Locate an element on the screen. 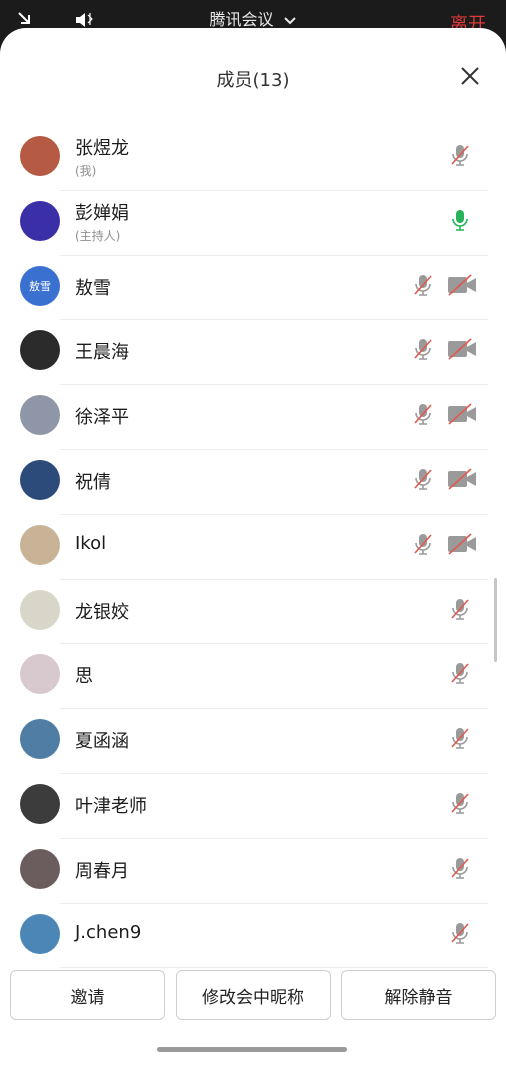 This screenshot has height=1087, width=506. unmute-button: 解除静音 is located at coordinates (418, 995).